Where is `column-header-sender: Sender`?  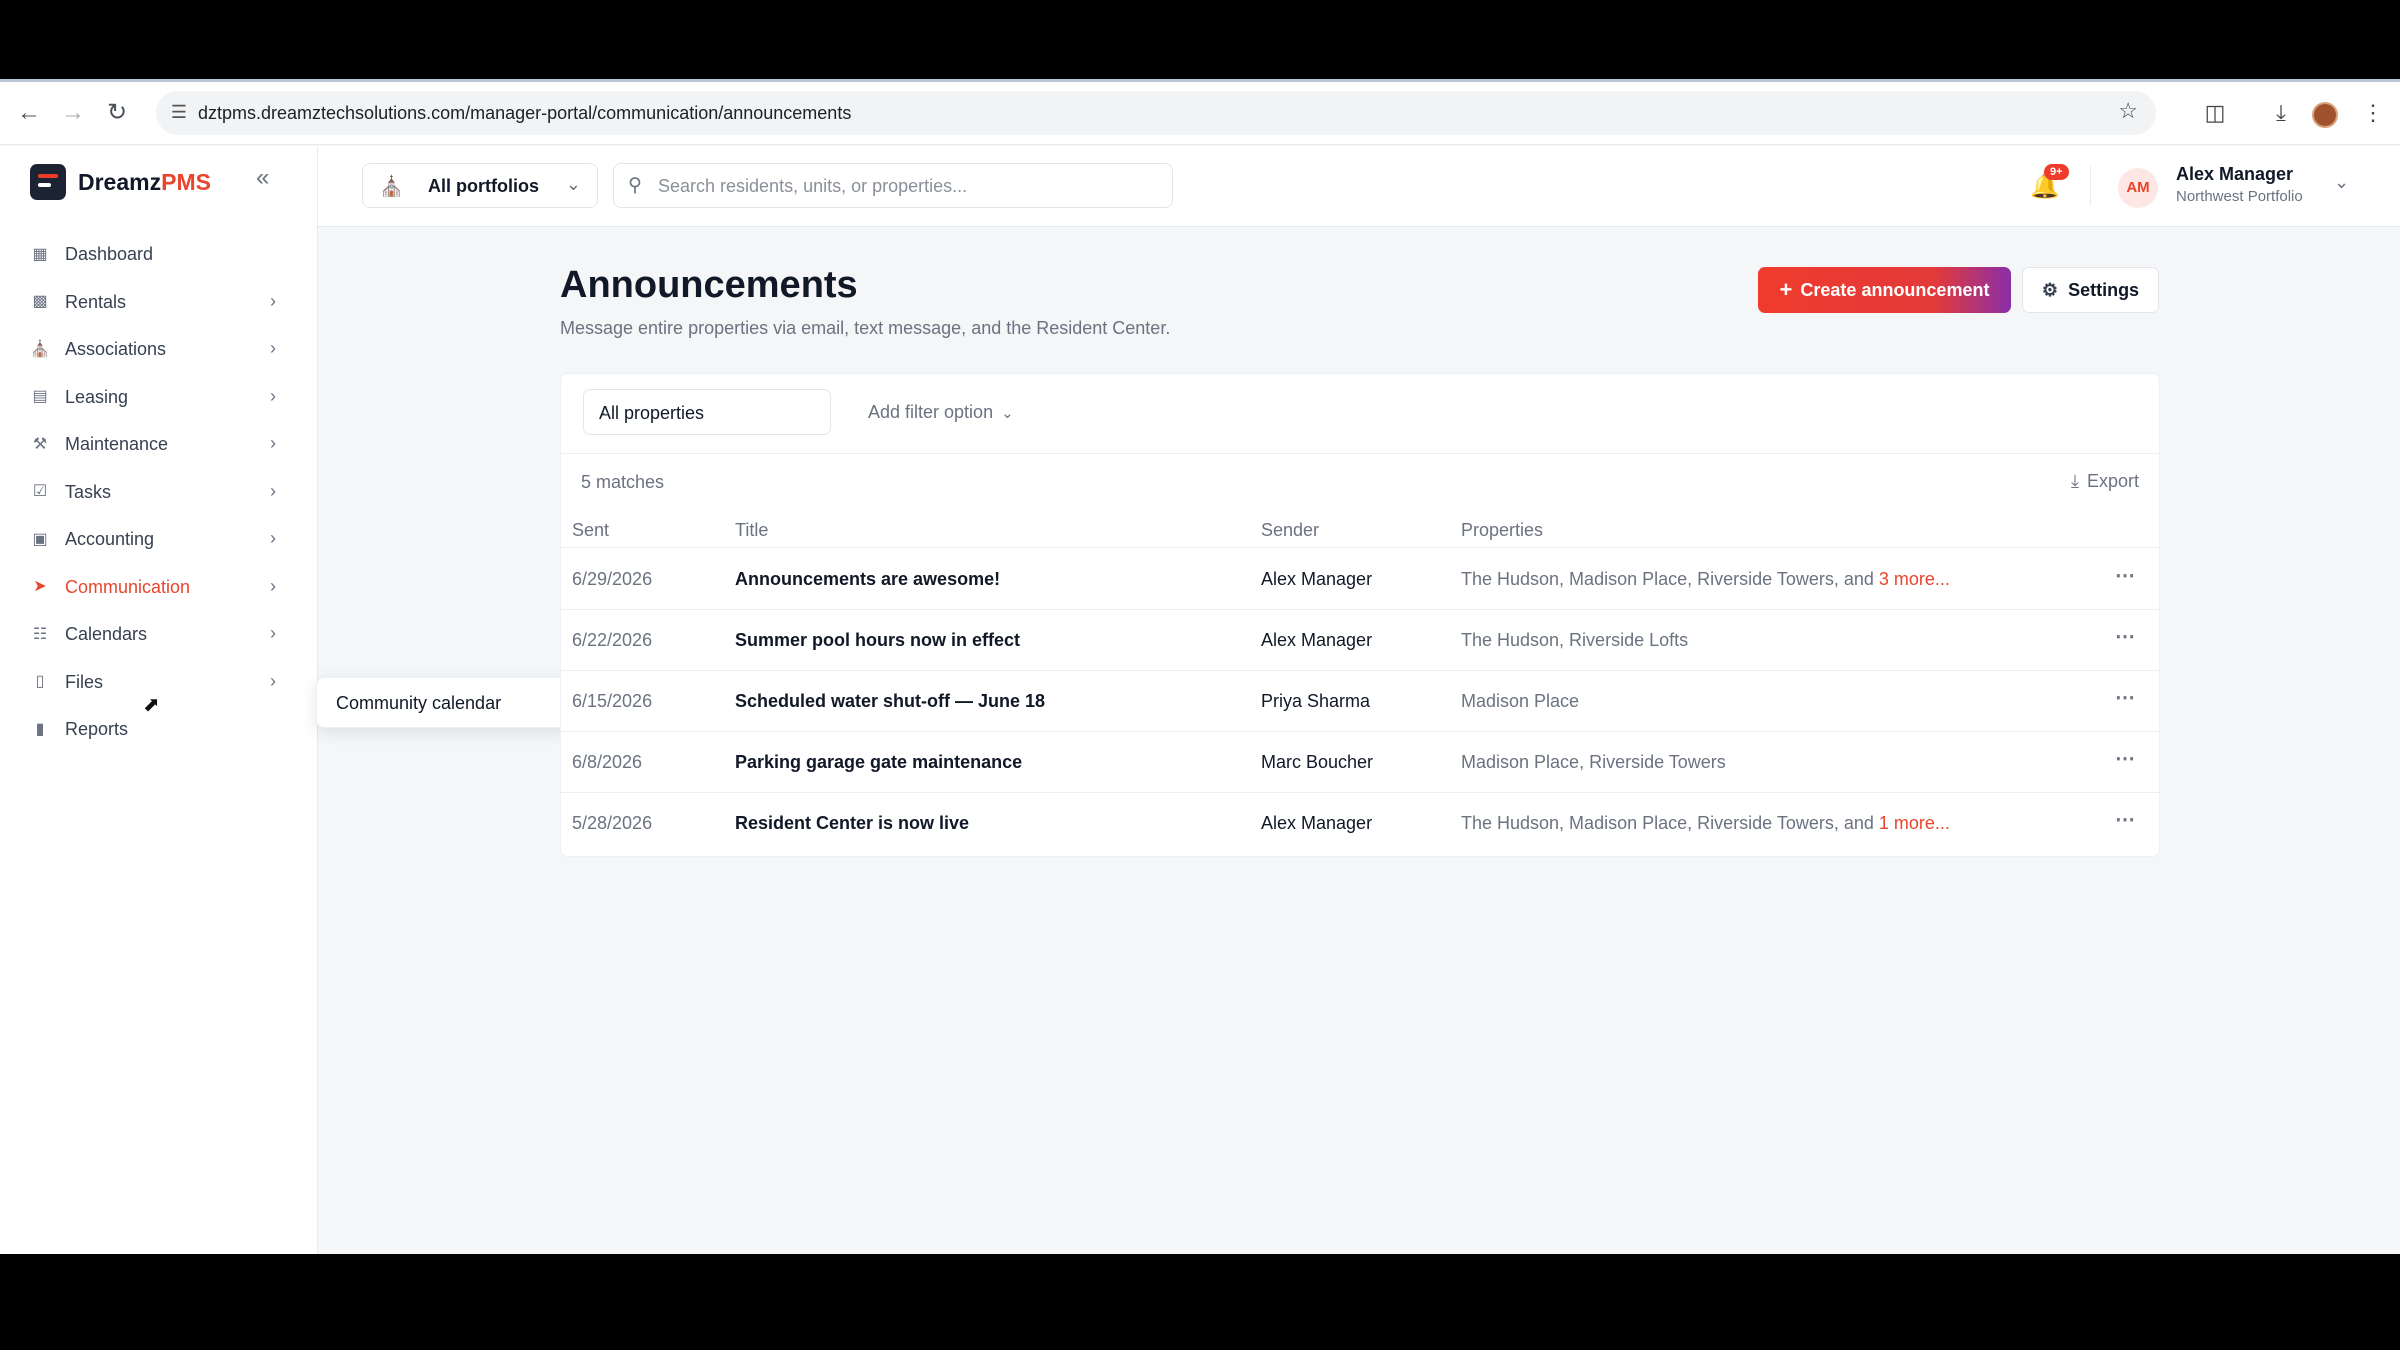
column-header-sender: Sender is located at coordinates (1290, 530).